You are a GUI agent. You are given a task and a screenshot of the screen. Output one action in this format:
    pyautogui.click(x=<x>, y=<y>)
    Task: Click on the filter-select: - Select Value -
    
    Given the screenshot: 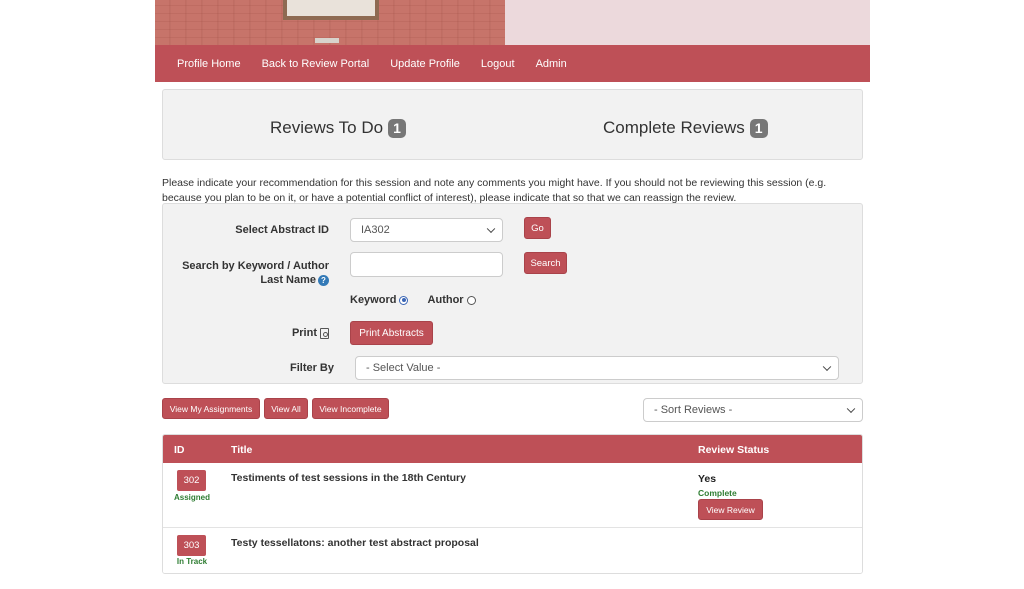 What is the action you would take?
    pyautogui.click(x=597, y=368)
    